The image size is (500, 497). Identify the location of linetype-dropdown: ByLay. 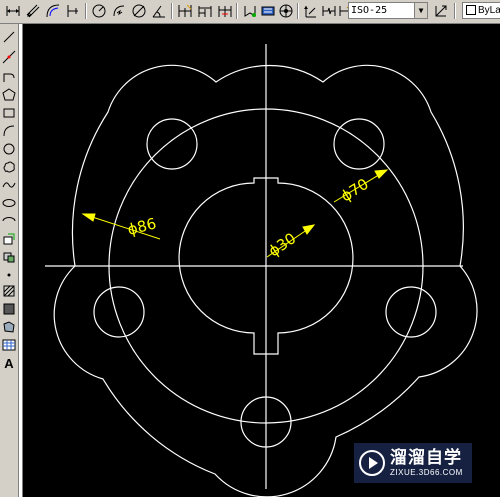
(481, 10).